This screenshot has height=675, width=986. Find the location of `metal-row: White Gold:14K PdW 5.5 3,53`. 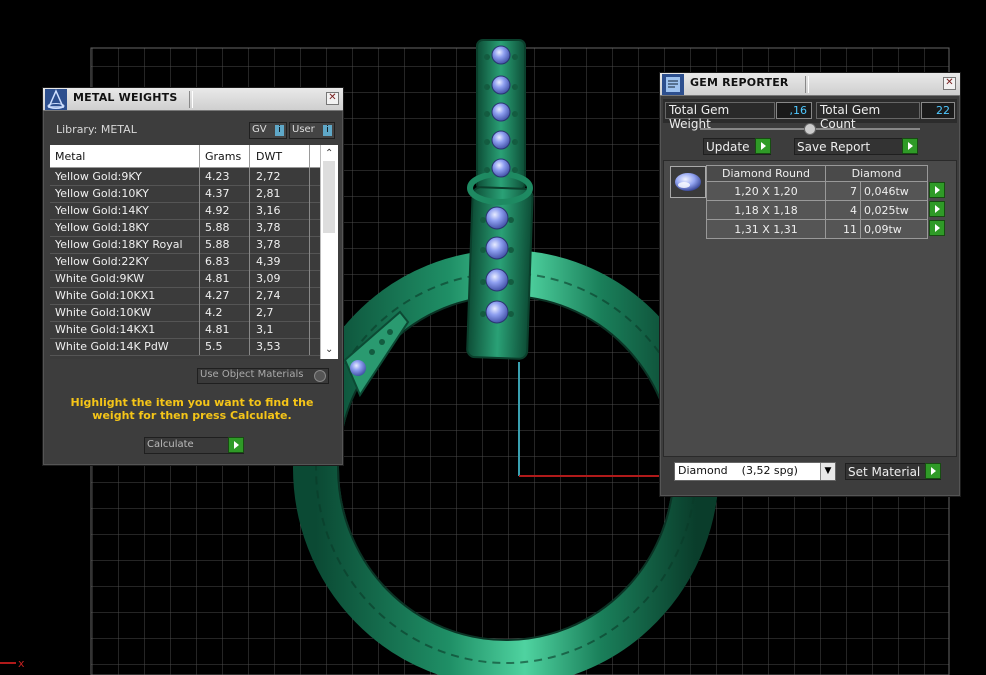

metal-row: White Gold:14K PdW 5.5 3,53 is located at coordinates (185, 347).